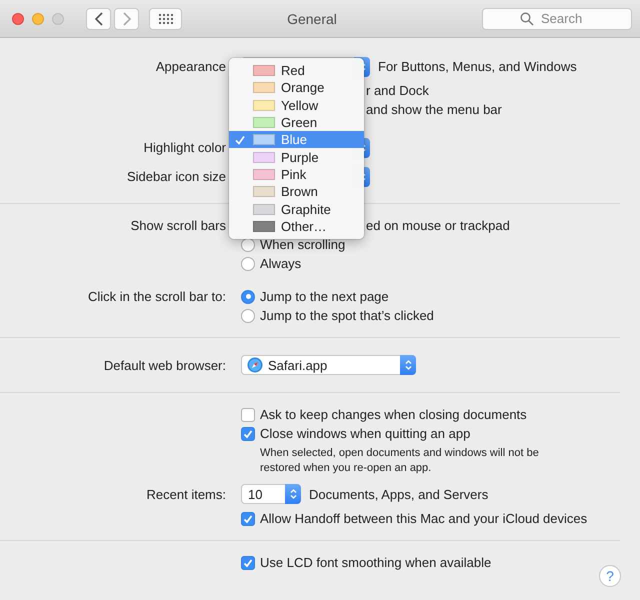  Describe the element at coordinates (127, 19) in the screenshot. I see `chevron-right-icon` at that location.